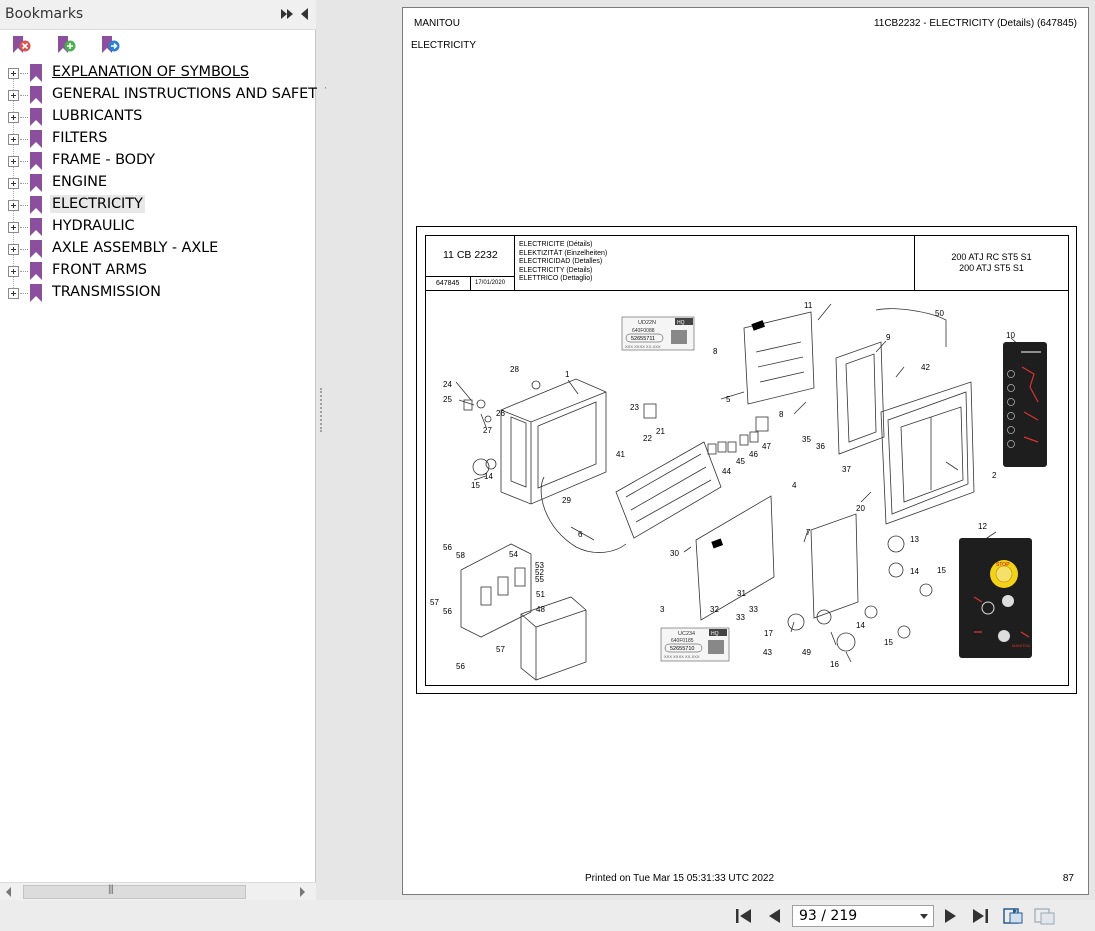  What do you see at coordinates (982, 526) in the screenshot?
I see `svg-text: 12` at bounding box center [982, 526].